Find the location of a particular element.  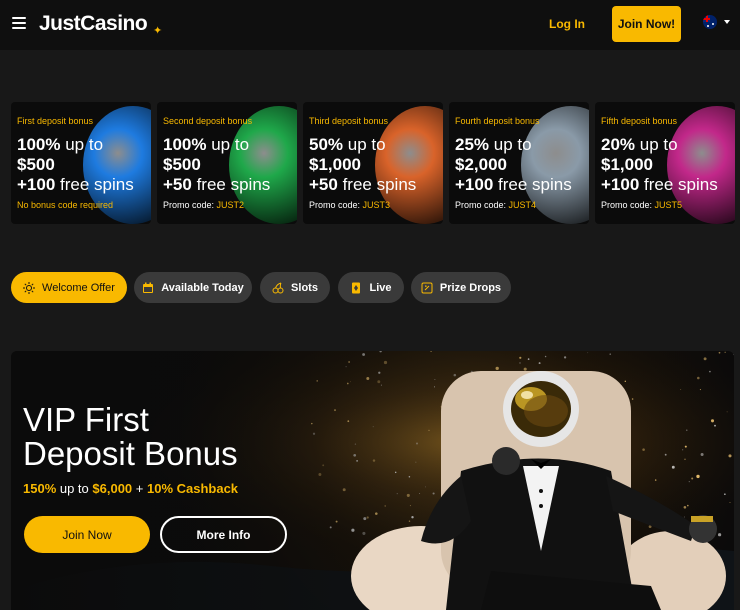

hero-title-line1: VIP First is located at coordinates (86, 419).